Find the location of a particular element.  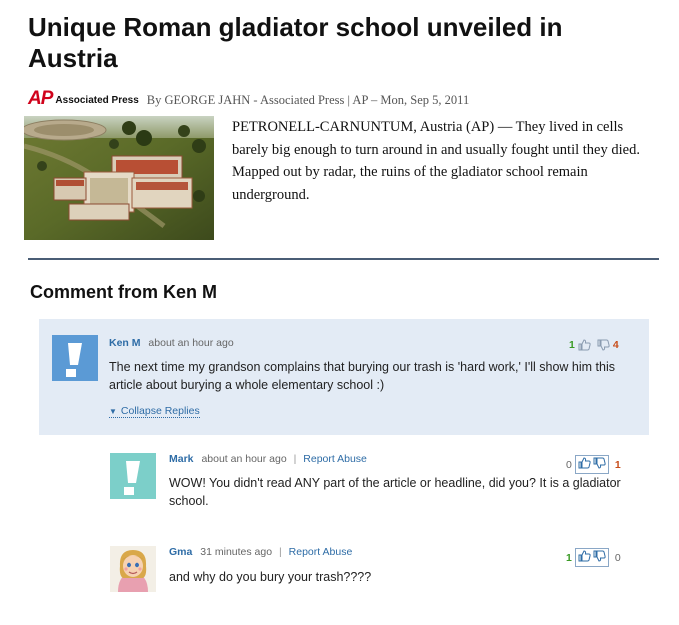

ap-logo: AP Associated Press is located at coordinates (83, 99).